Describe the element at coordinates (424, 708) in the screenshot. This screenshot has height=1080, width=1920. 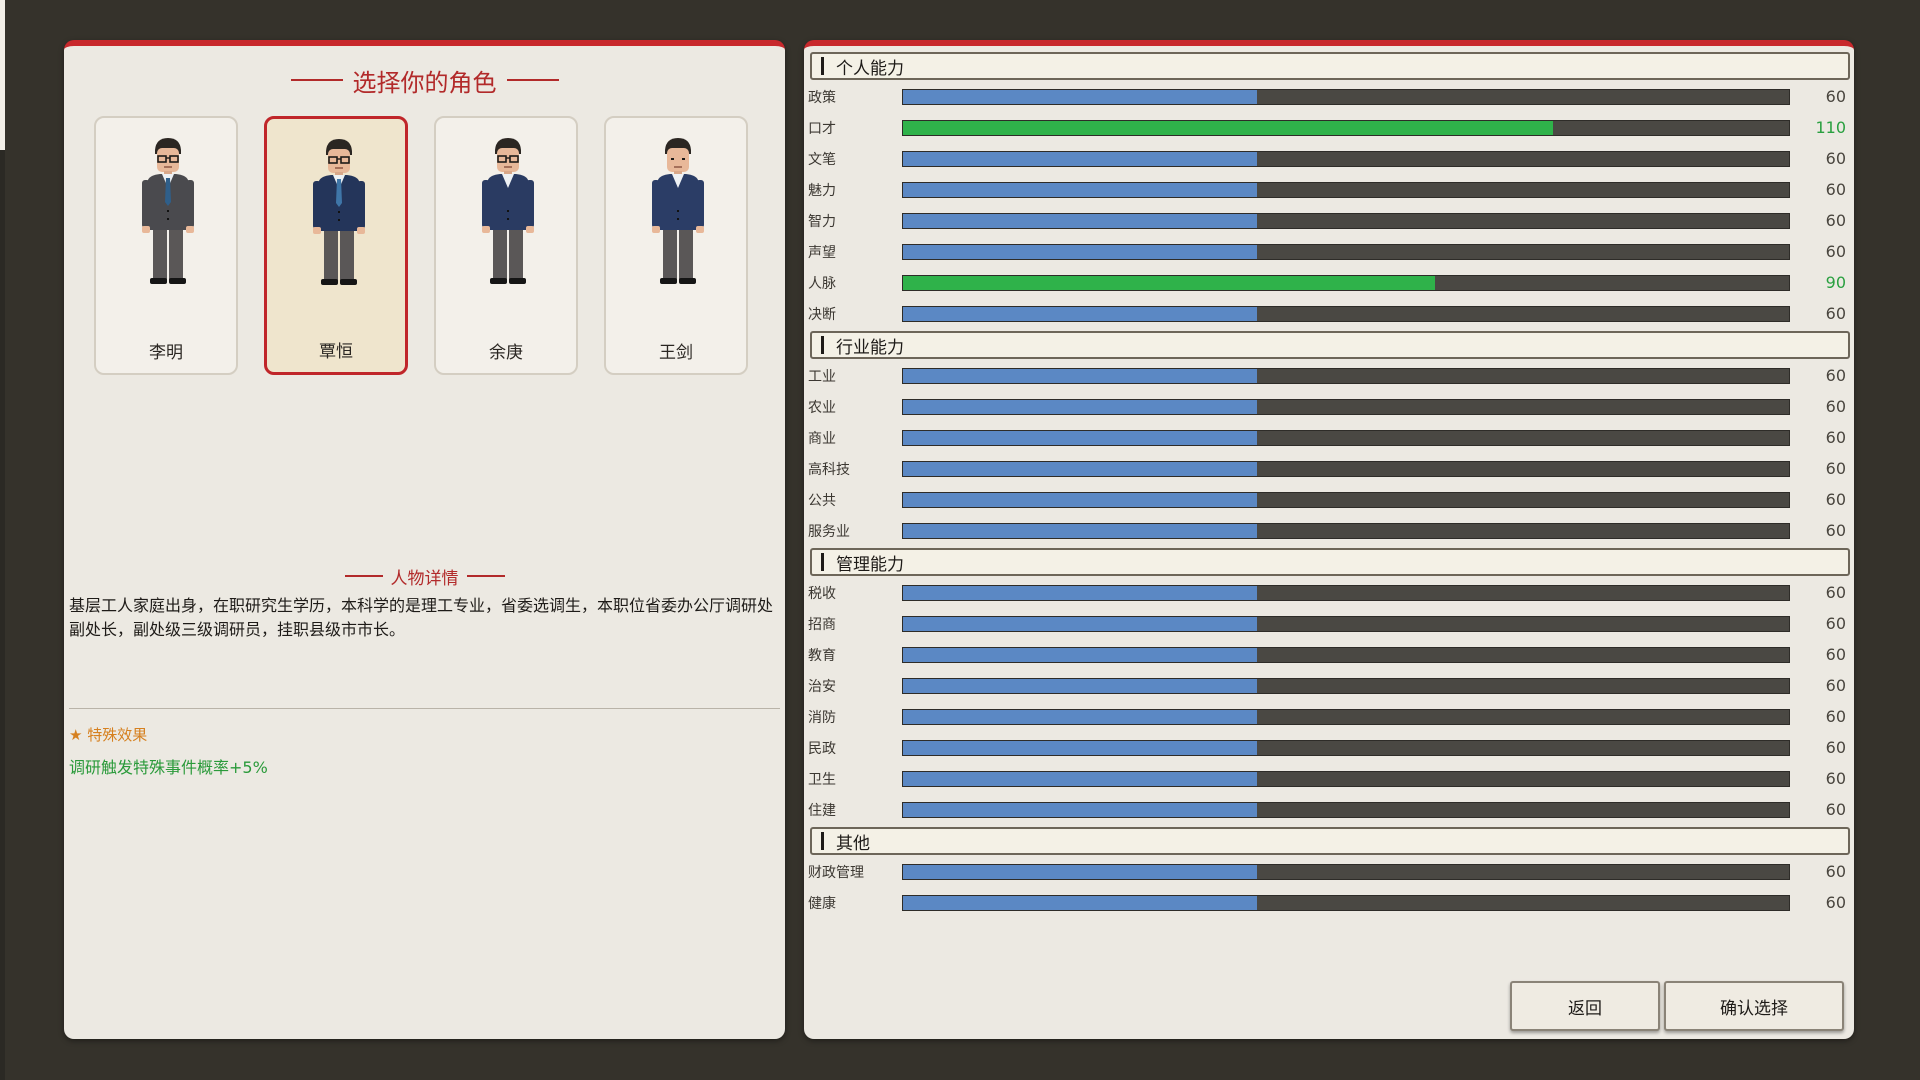
I see `divider` at that location.